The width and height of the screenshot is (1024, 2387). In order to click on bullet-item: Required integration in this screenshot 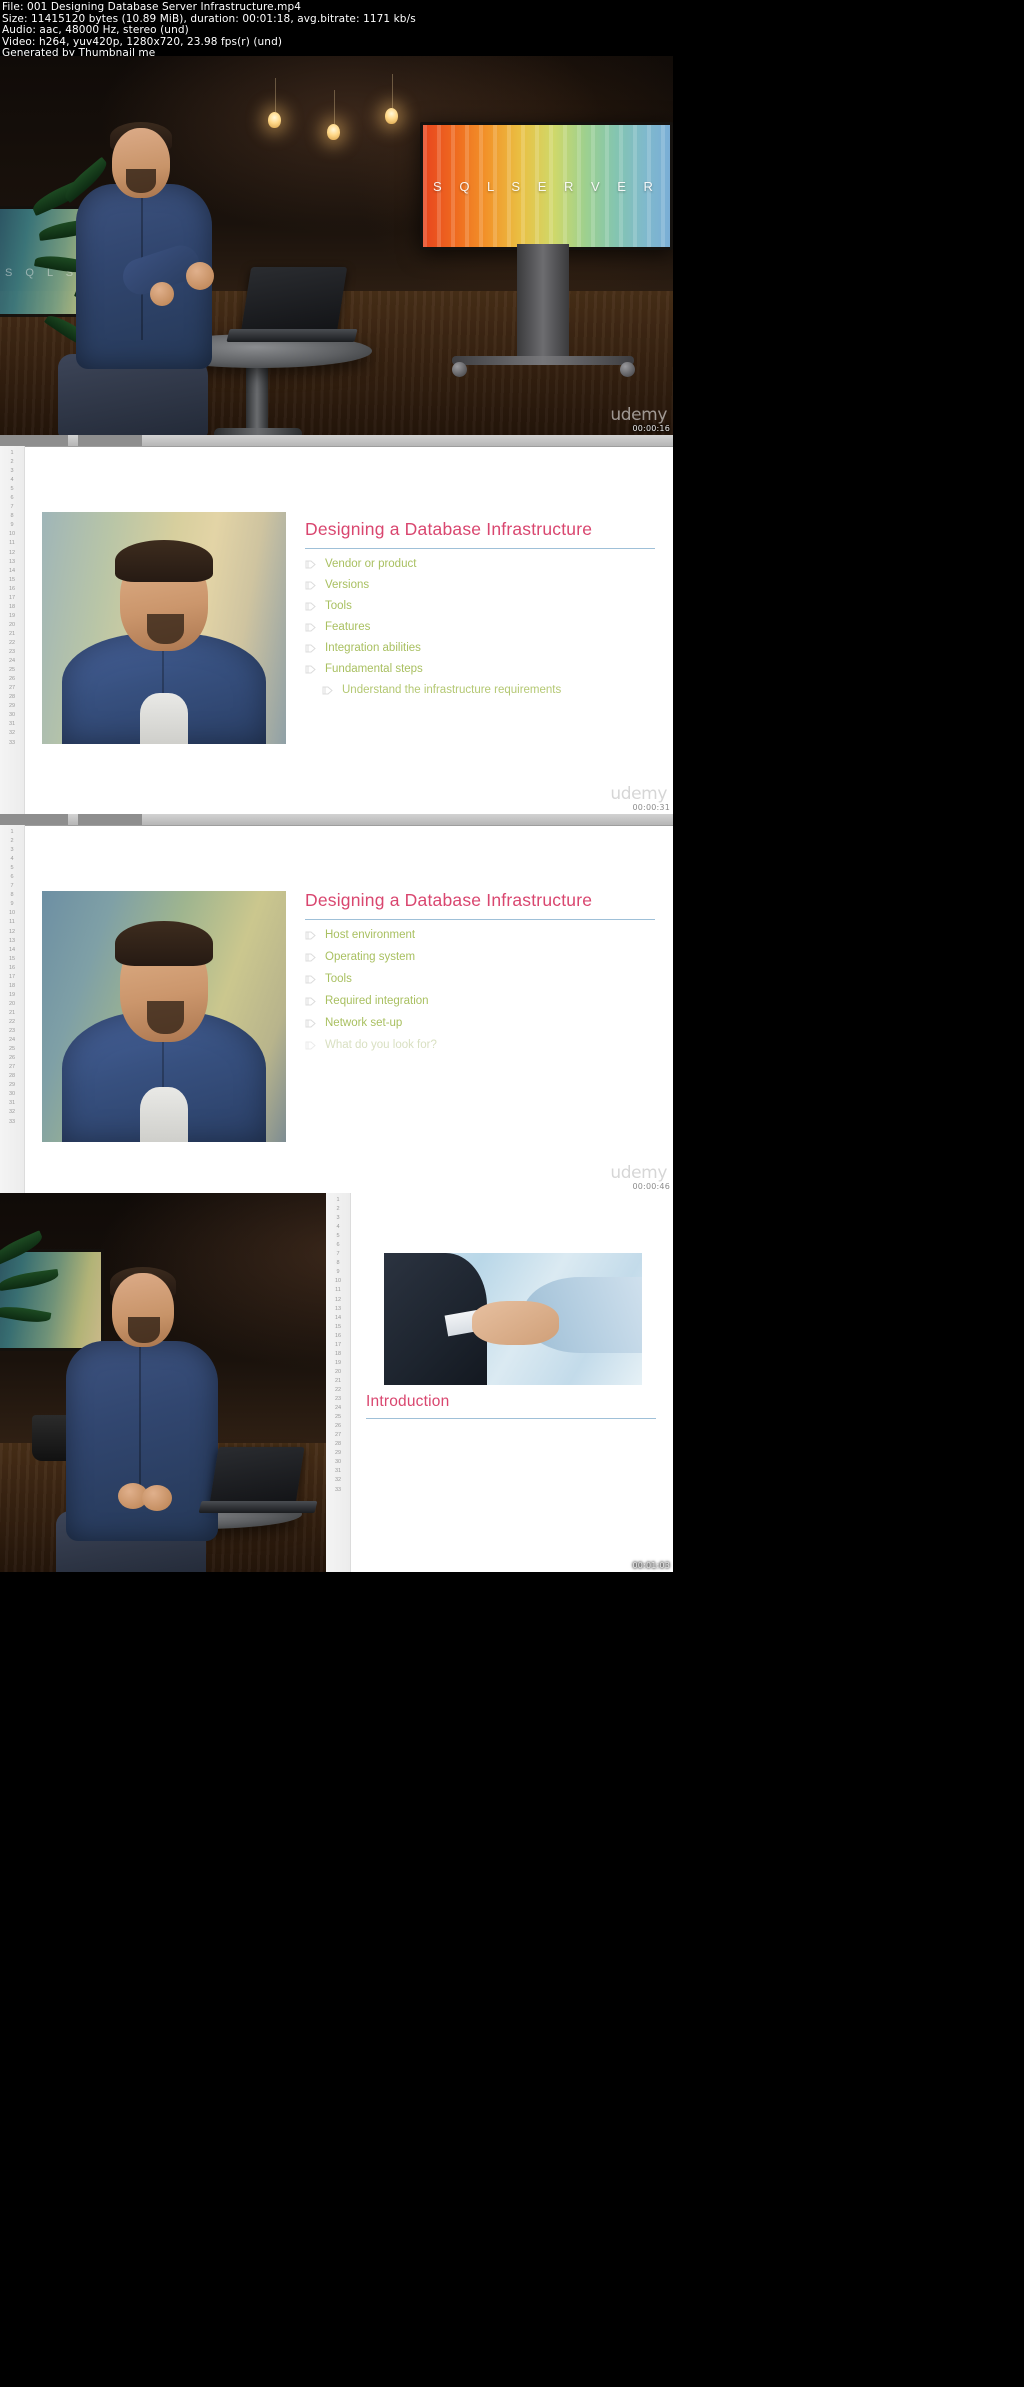, I will do `click(480, 1001)`.